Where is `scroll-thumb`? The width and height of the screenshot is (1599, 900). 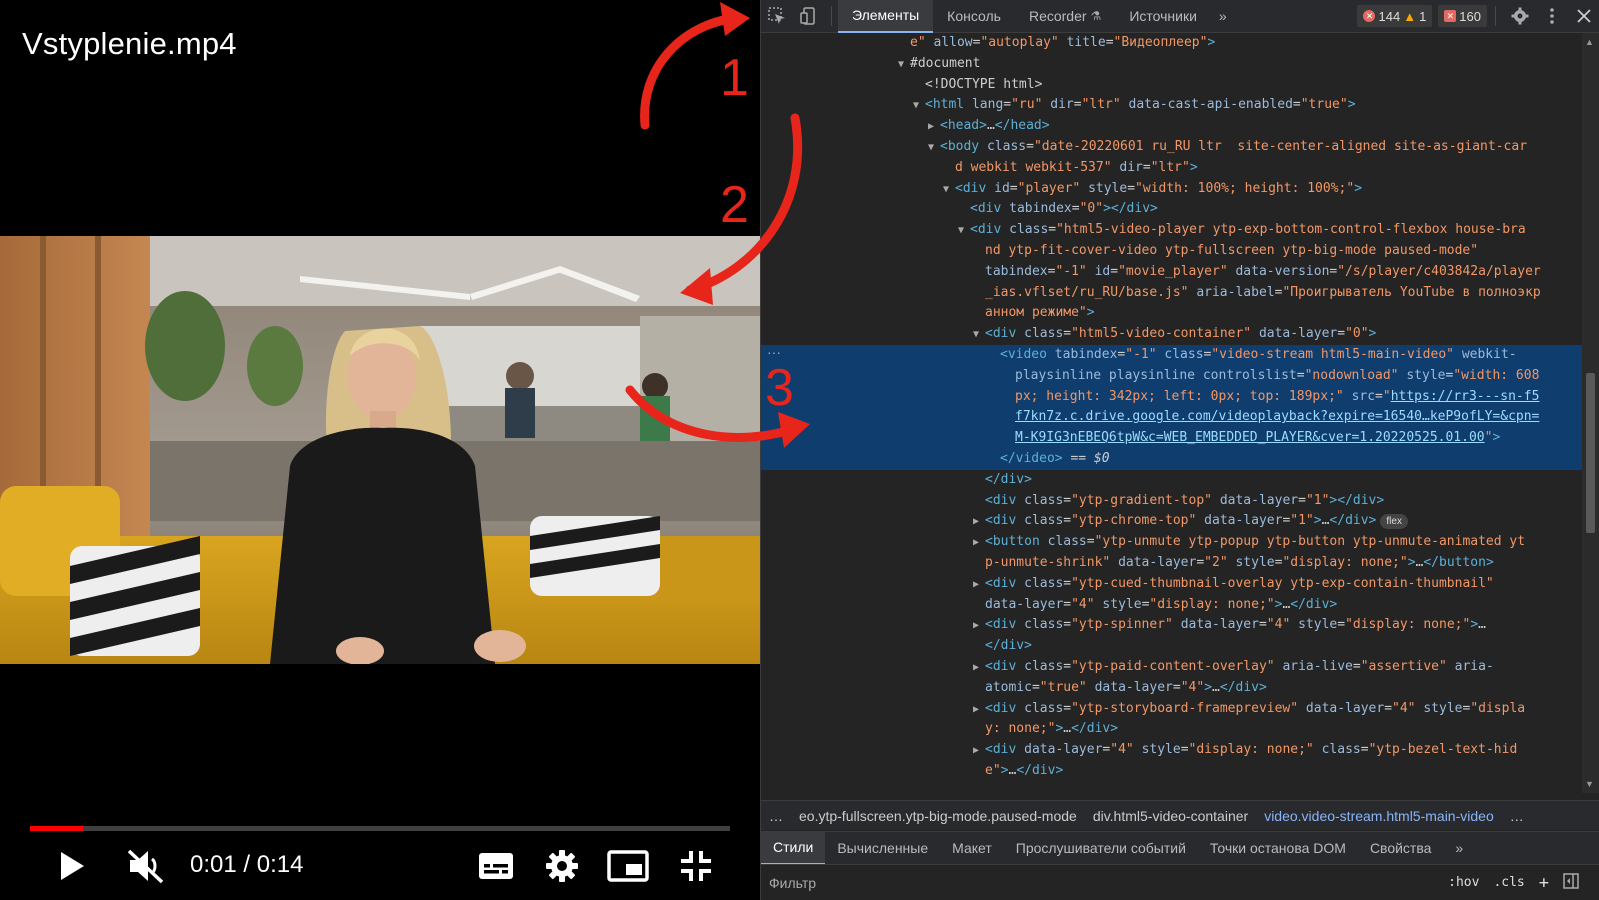
scroll-thumb is located at coordinates (1590, 453).